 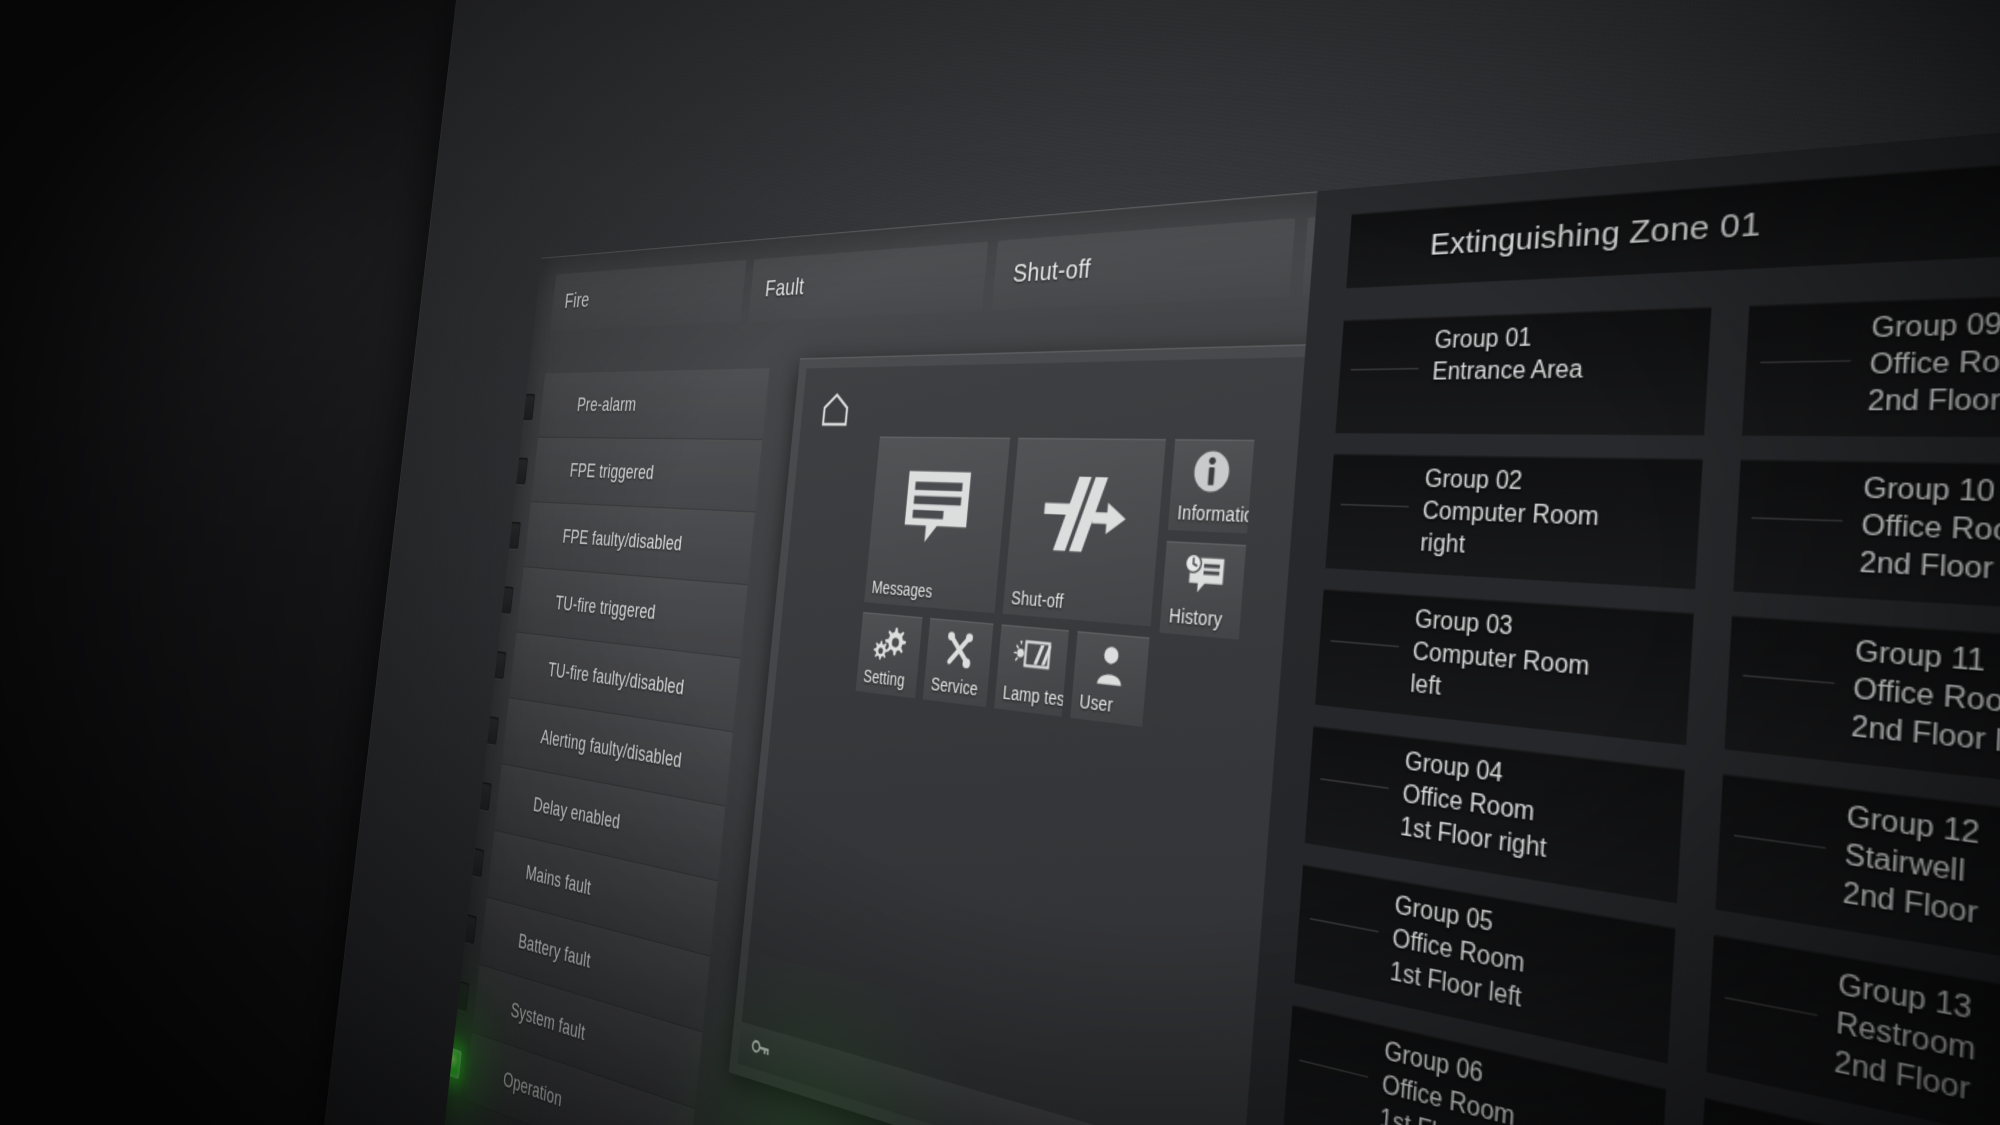 What do you see at coordinates (1111, 665) in the screenshot?
I see `user-icon` at bounding box center [1111, 665].